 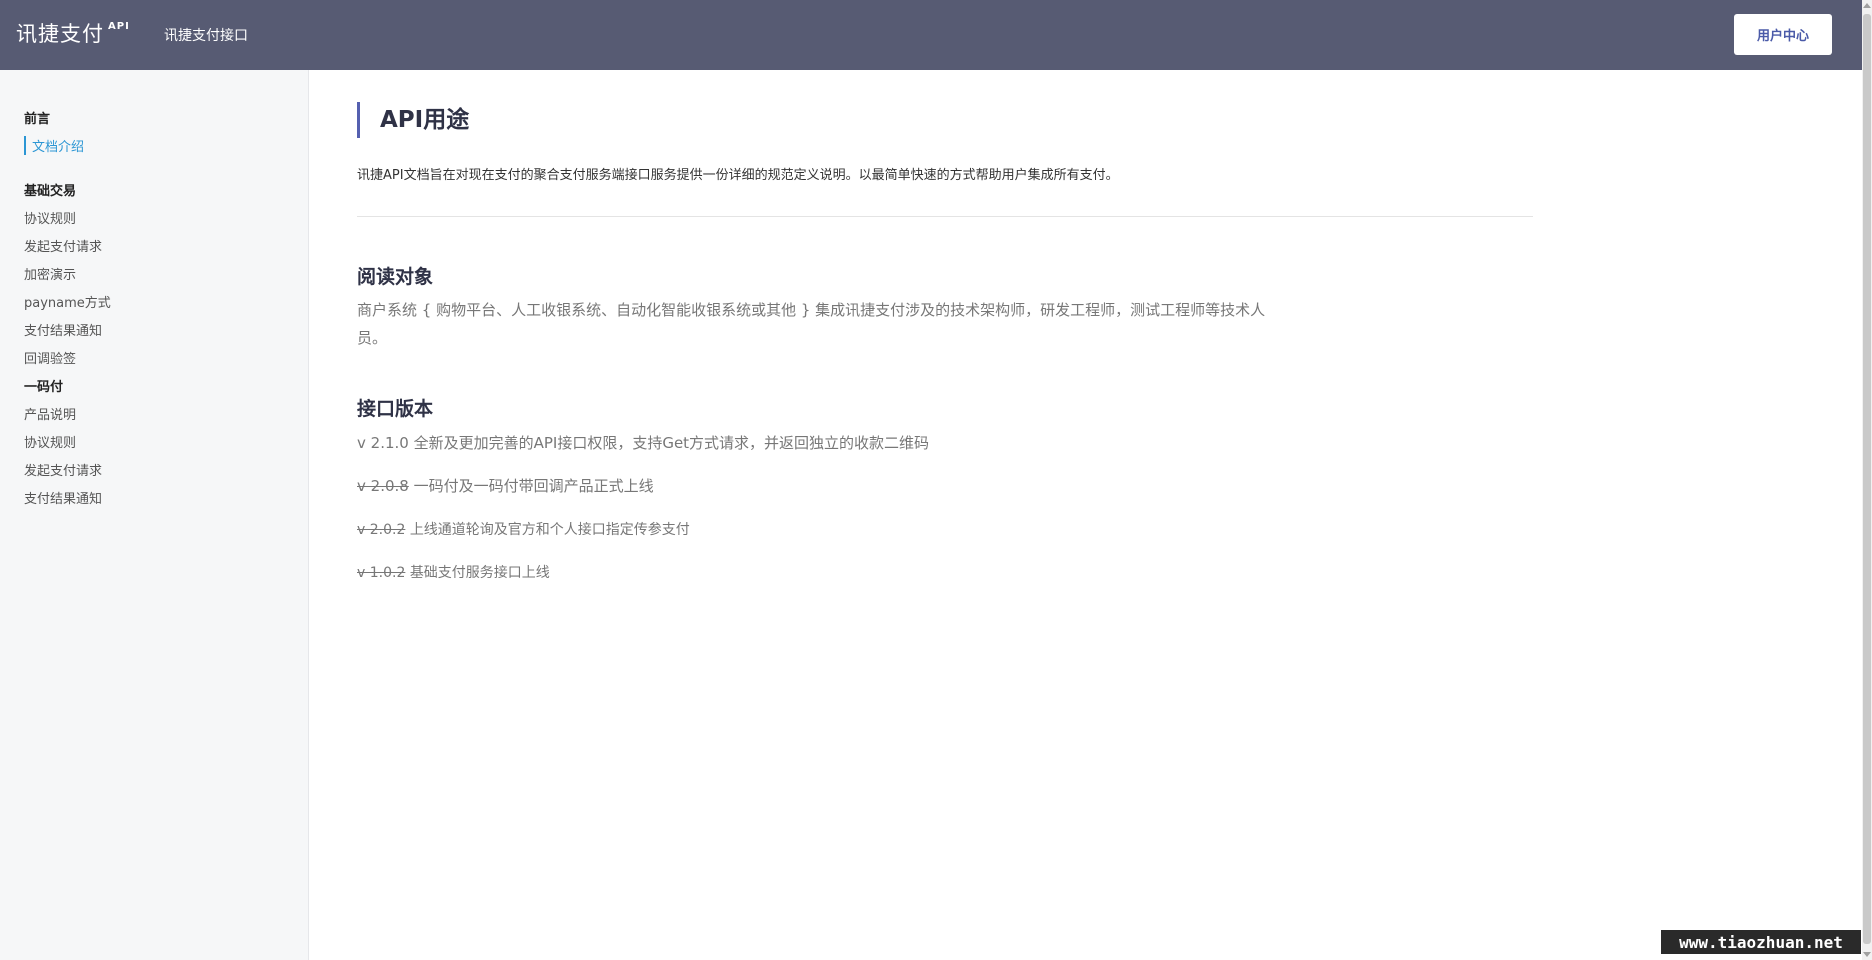 I want to click on version-desc: 一码付及一码付带回调产品正式上线, so click(x=533, y=486).